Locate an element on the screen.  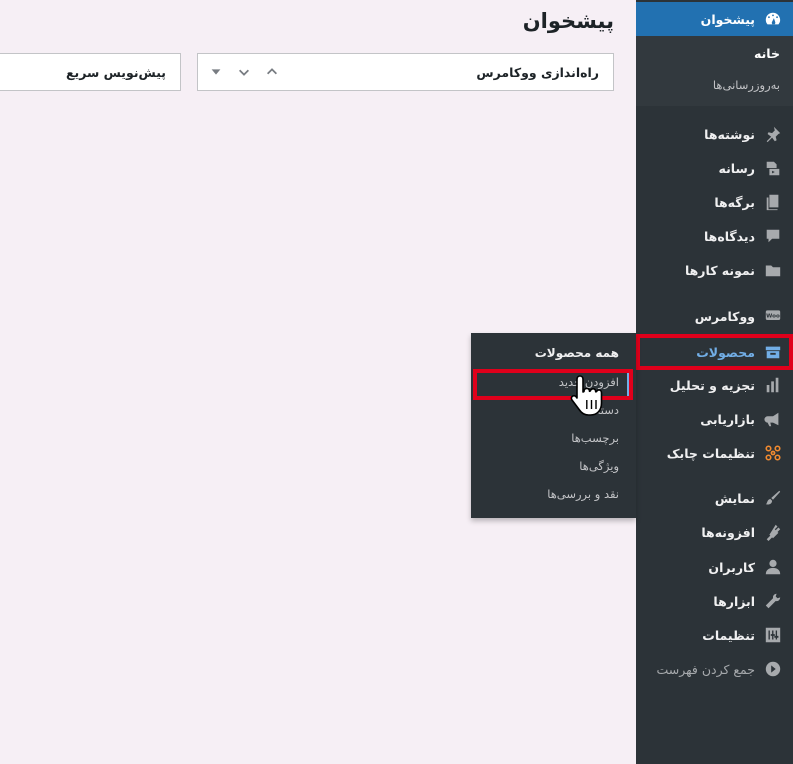
woocommerce-setup-widget: راه‌اندازی ووکامرس is located at coordinates (405, 72).